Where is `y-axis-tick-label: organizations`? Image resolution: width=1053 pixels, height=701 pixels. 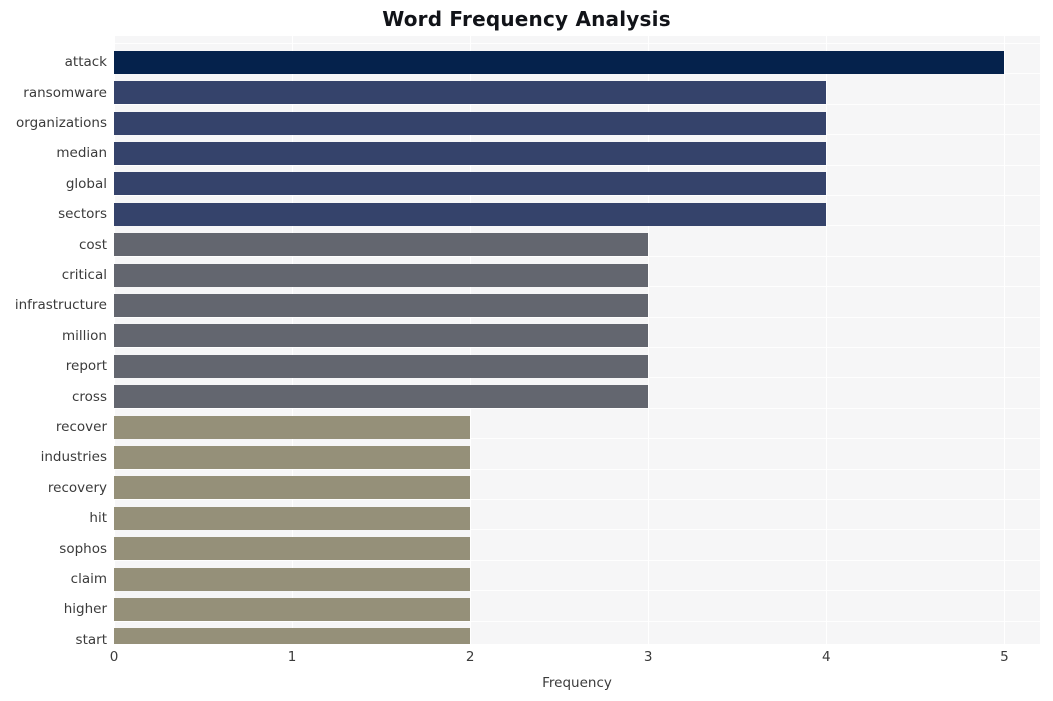 y-axis-tick-label: organizations is located at coordinates (61, 123).